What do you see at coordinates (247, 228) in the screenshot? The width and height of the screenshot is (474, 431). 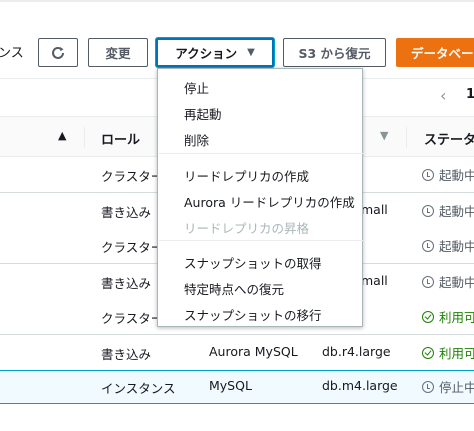 I see `menu-item-promote-read-replica: リードレプリカの昇格` at bounding box center [247, 228].